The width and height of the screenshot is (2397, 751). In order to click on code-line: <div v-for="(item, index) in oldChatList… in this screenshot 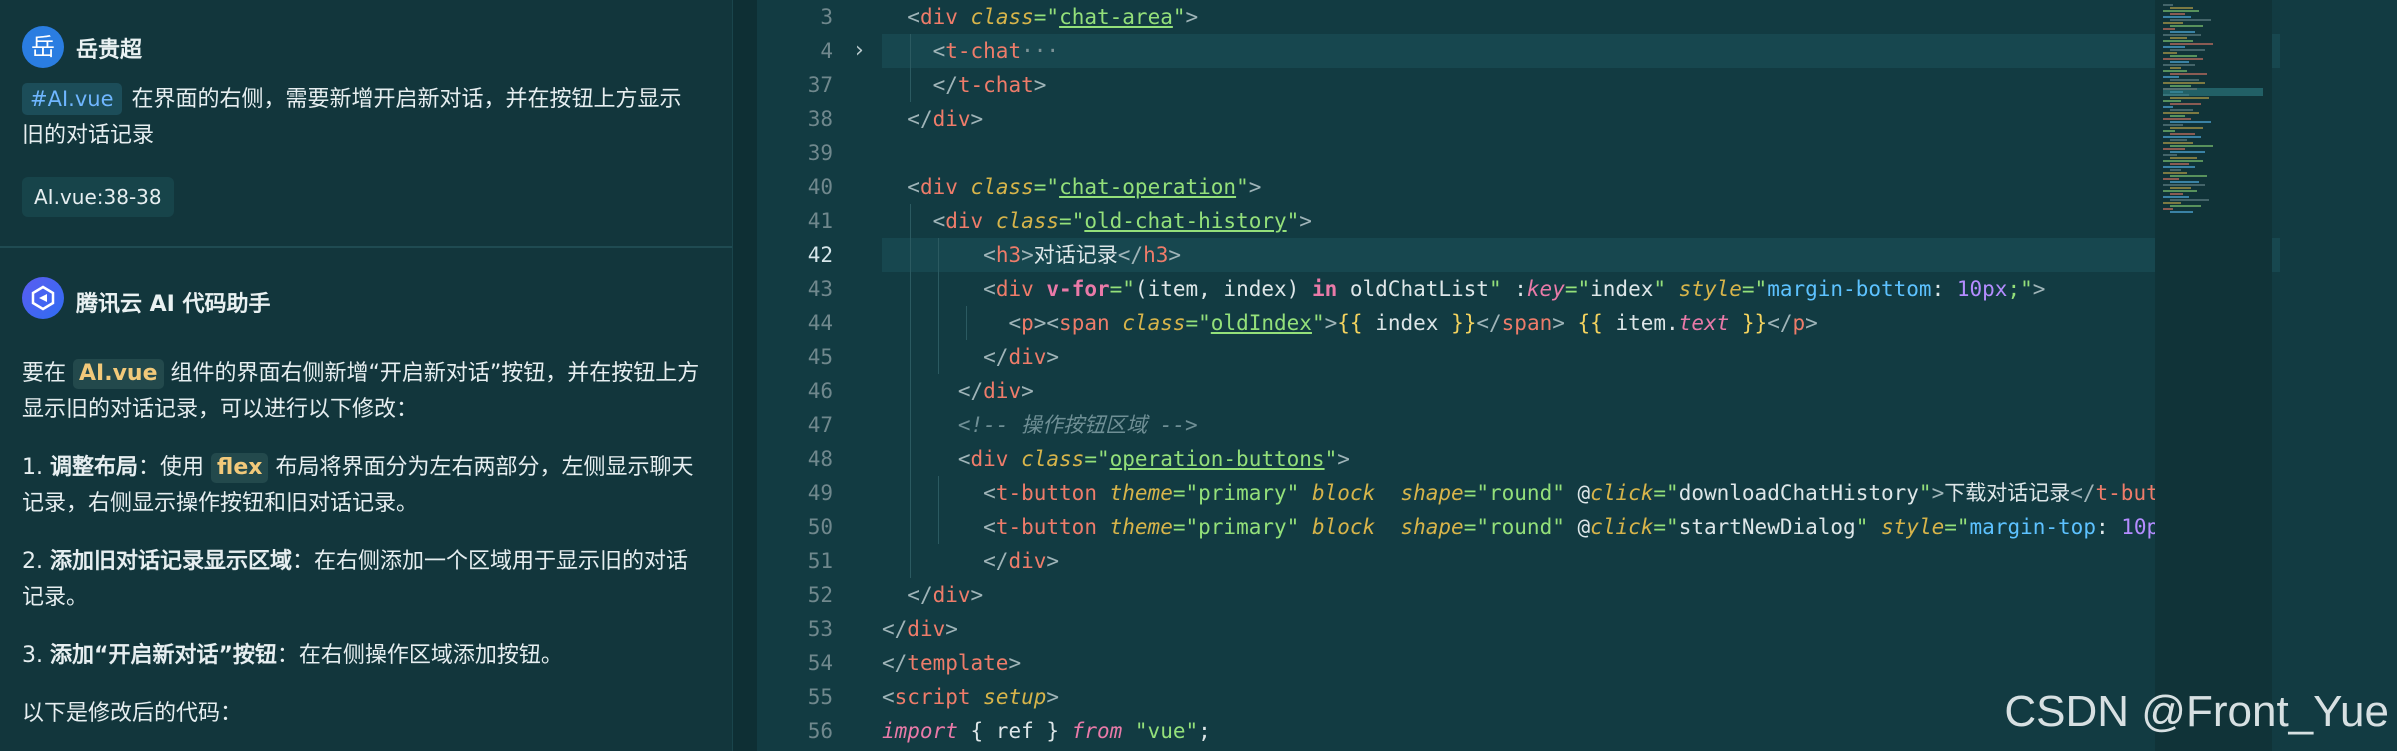, I will do `click(1463, 289)`.